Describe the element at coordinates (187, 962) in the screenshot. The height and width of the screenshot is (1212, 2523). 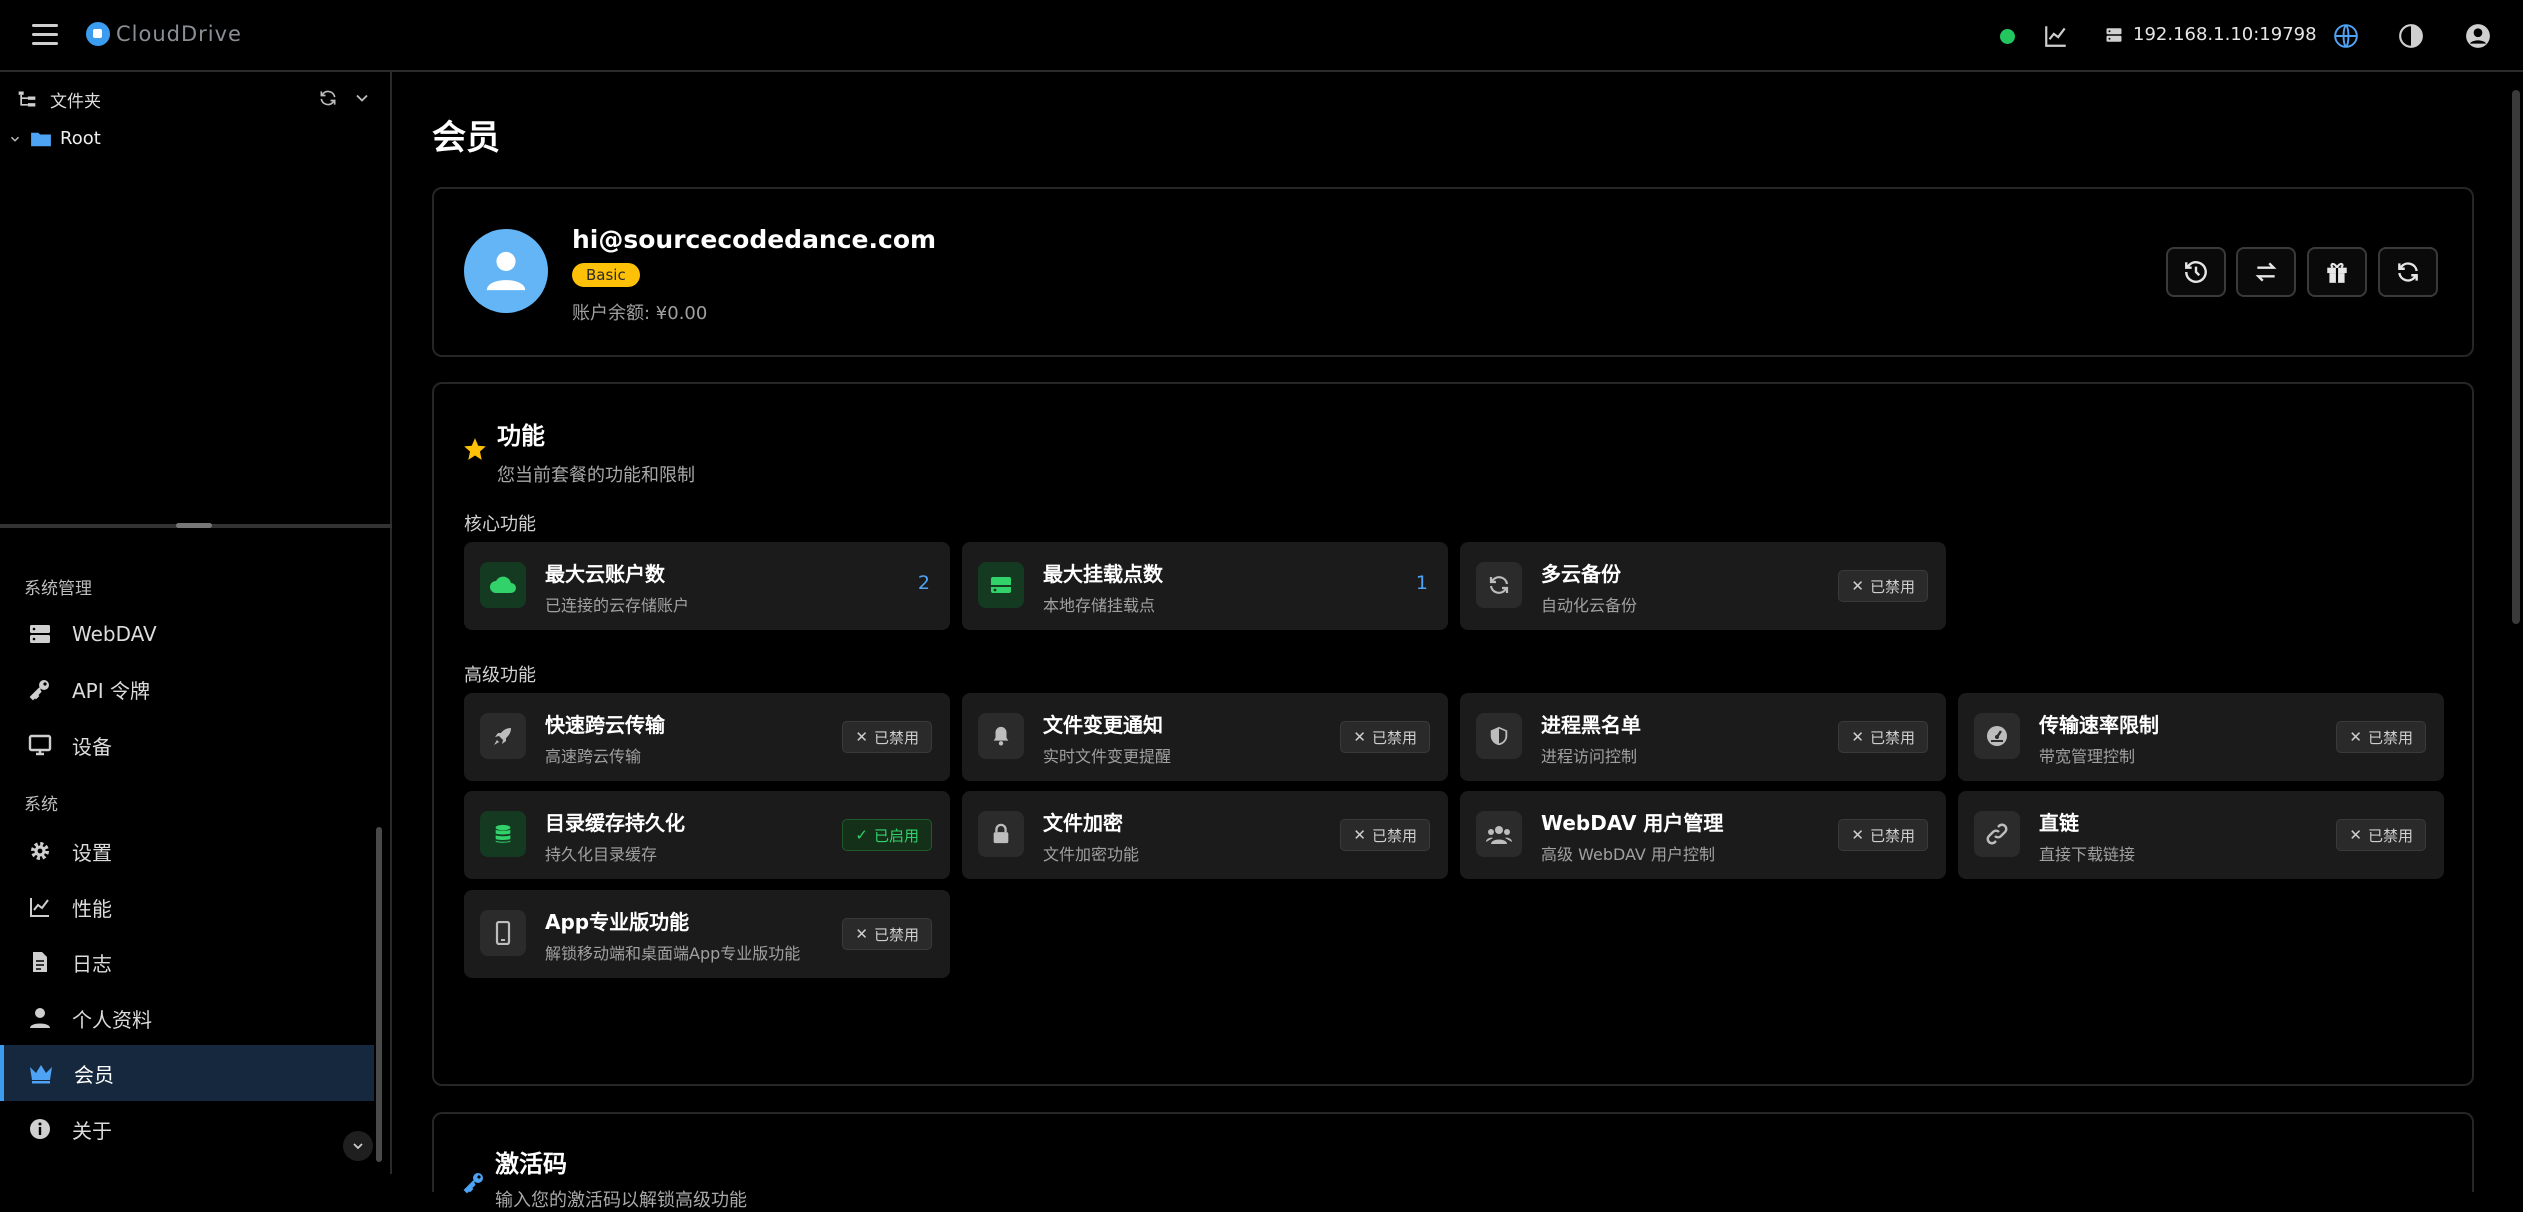
I see `nav-item-logs: 日志` at that location.